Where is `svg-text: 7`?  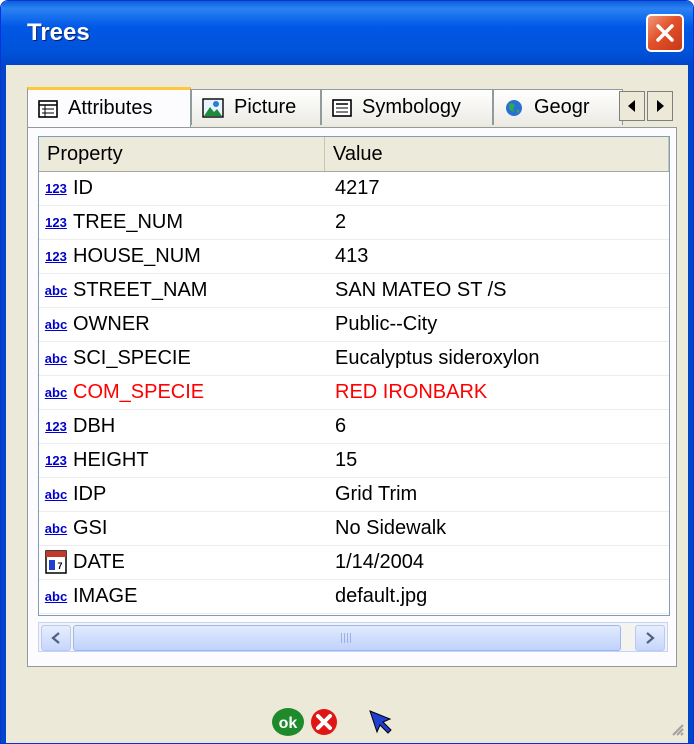 svg-text: 7 is located at coordinates (59, 566).